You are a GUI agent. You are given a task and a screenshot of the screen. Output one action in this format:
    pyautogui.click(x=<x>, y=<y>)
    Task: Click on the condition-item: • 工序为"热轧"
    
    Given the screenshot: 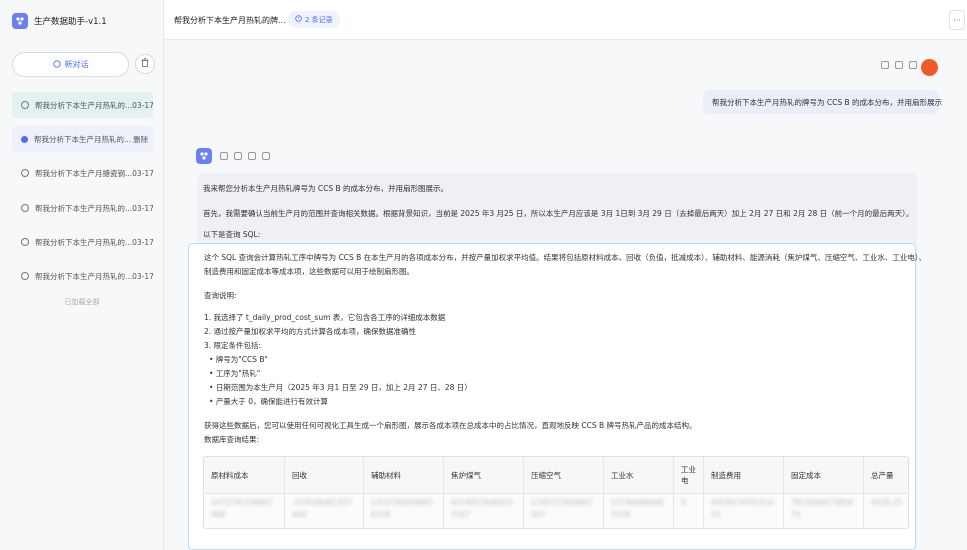 What is the action you would take?
    pyautogui.click(x=235, y=373)
    